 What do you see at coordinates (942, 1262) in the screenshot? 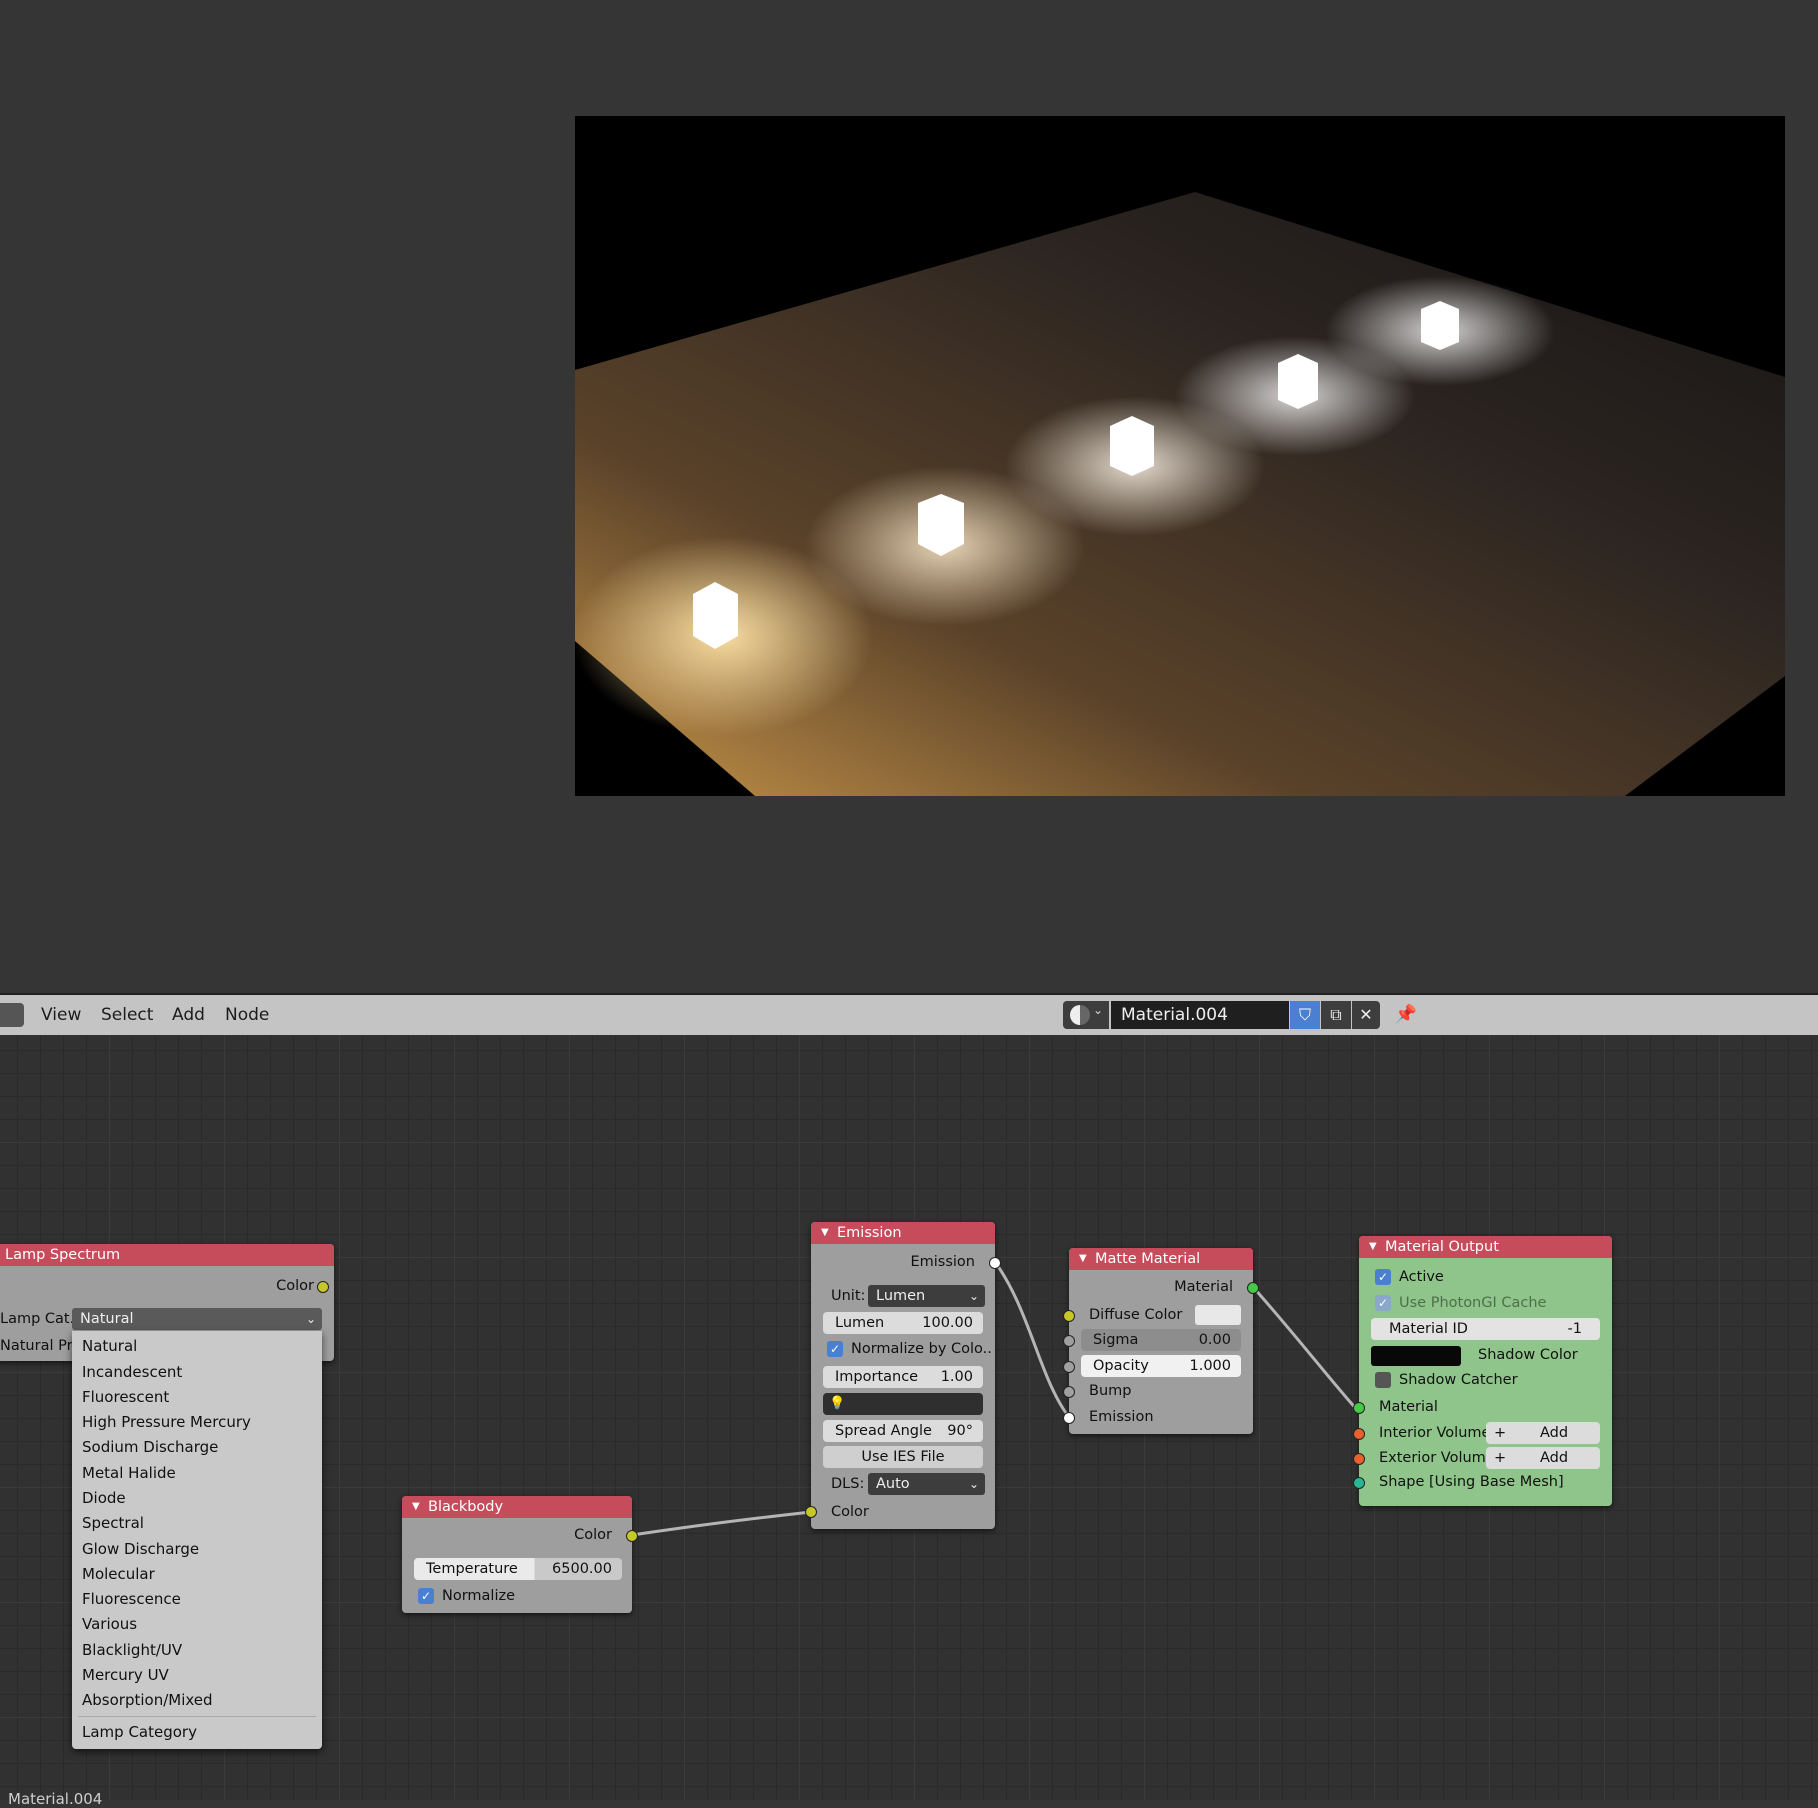
I see `output-emission-label: Emission` at bounding box center [942, 1262].